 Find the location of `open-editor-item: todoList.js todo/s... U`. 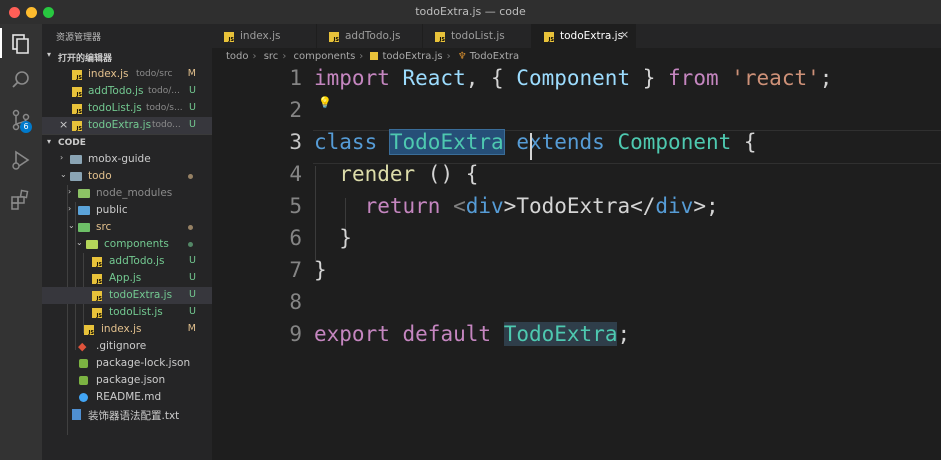

open-editor-item: todoList.js todo/s... U is located at coordinates (127, 108).